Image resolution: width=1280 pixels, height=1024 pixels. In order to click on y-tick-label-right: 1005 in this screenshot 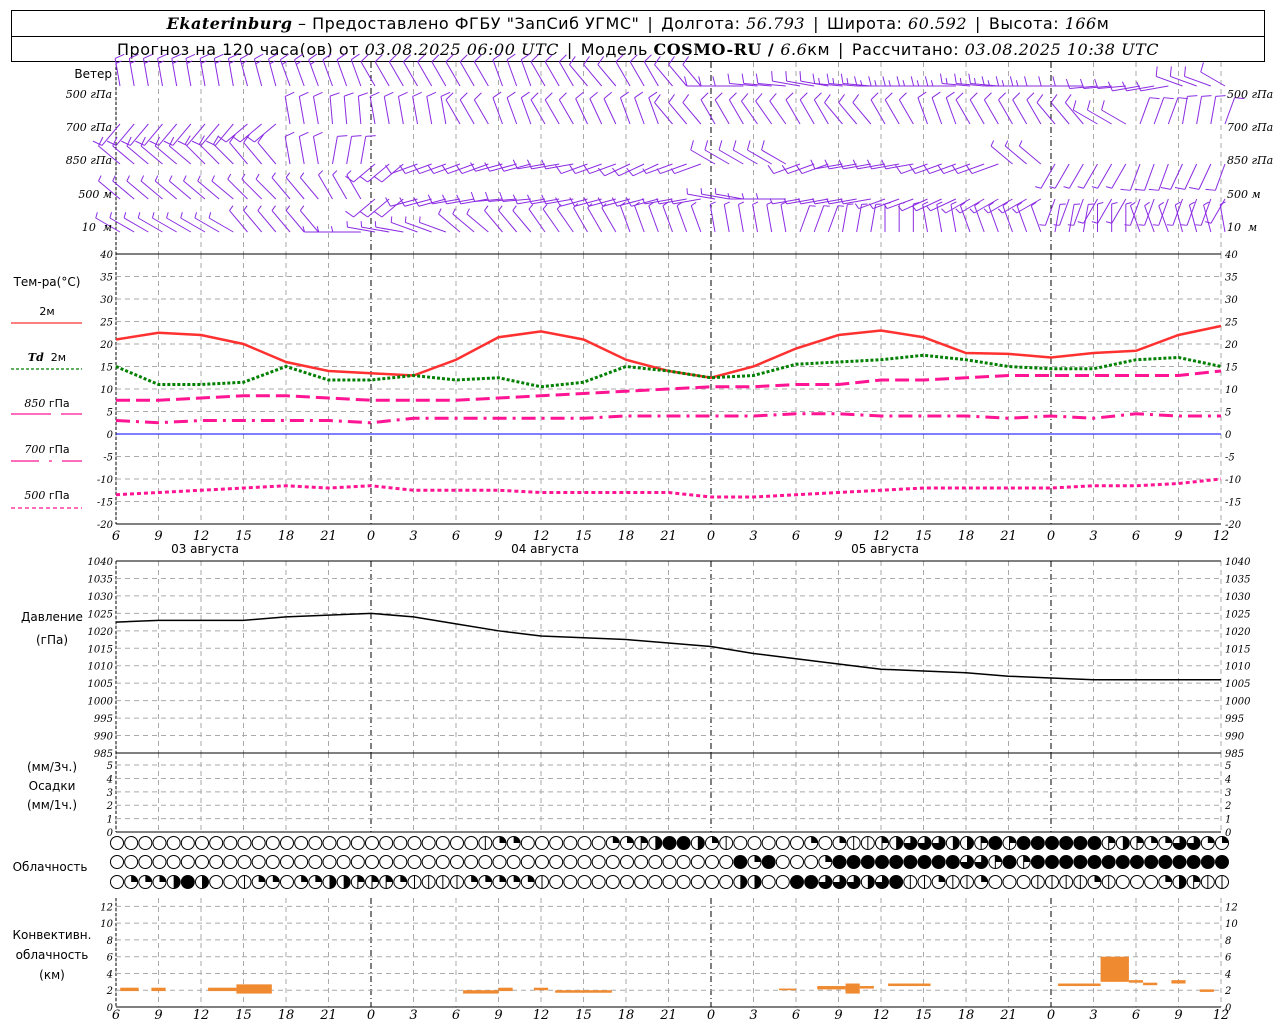, I will do `click(1237, 684)`.